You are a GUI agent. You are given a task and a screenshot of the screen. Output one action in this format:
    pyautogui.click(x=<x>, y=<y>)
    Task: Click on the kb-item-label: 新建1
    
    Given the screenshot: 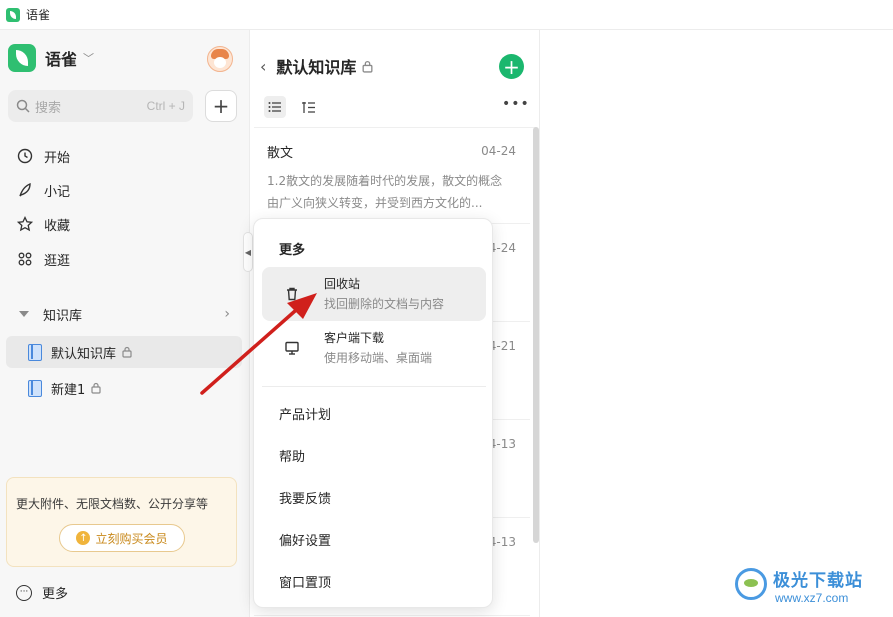 What is the action you would take?
    pyautogui.click(x=68, y=390)
    